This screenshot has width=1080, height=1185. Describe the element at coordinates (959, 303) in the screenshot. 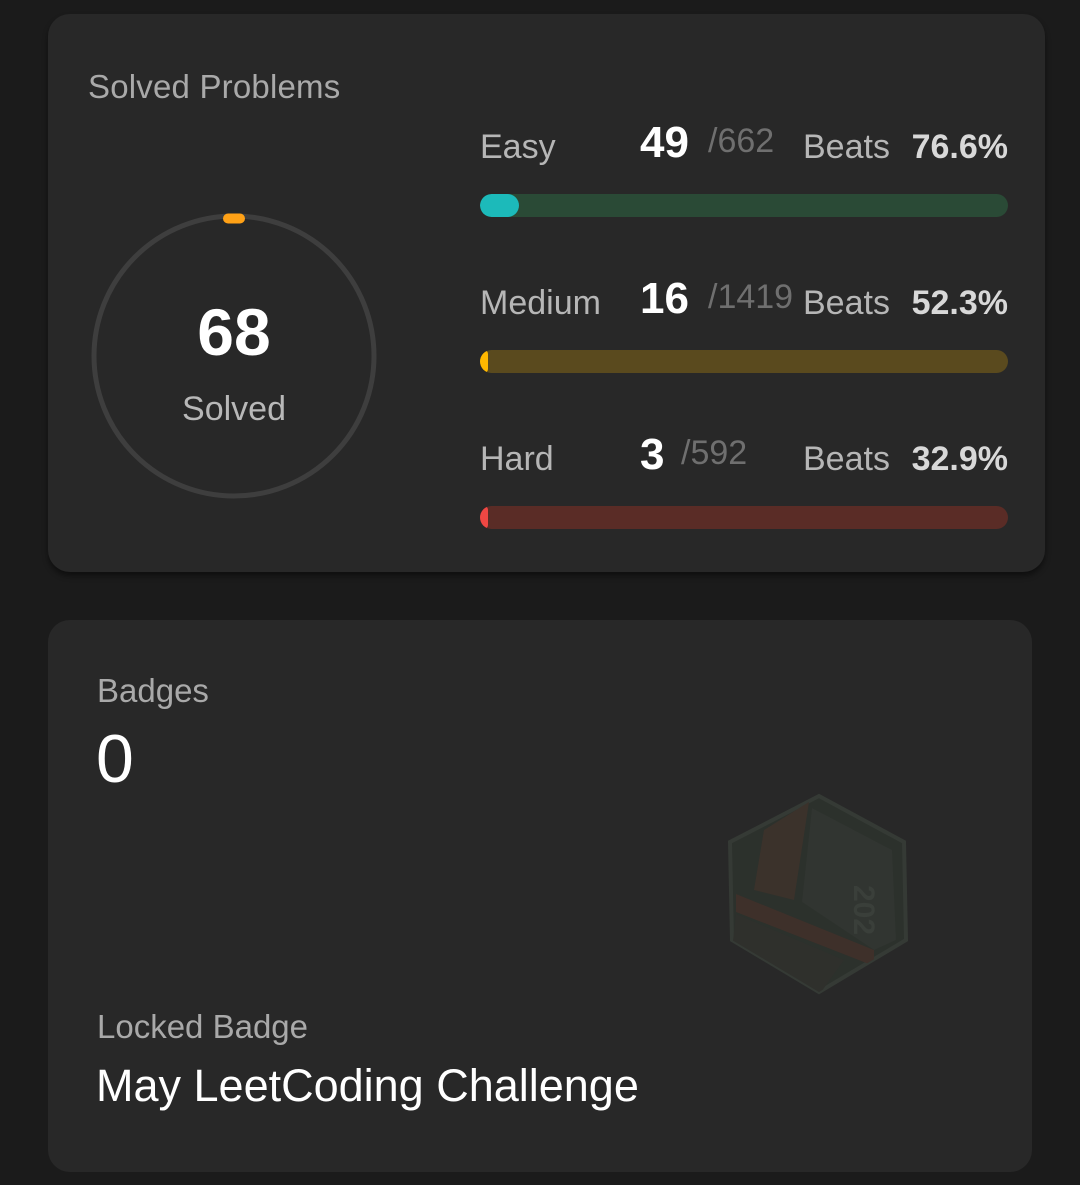

I see `beats-value: 52.3%` at that location.